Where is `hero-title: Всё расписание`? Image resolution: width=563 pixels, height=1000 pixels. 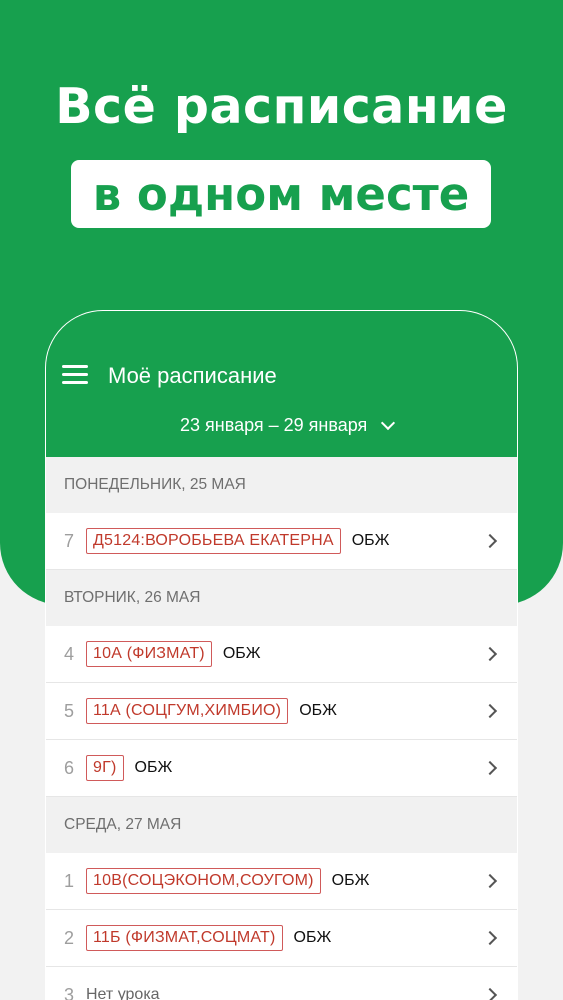
hero-title: Всё расписание is located at coordinates (281, 106).